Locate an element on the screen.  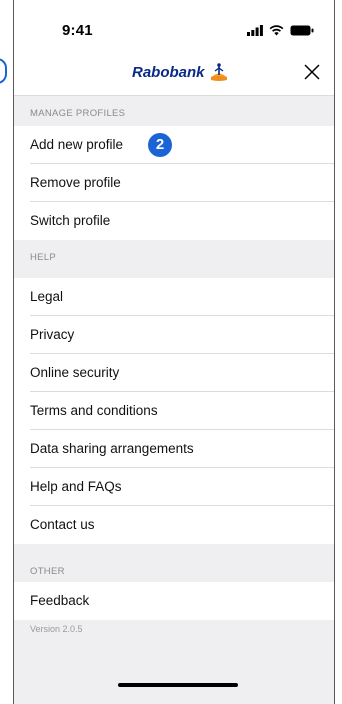
menu-item-terms-and-conditions: Terms and conditions is located at coordinates (174, 411).